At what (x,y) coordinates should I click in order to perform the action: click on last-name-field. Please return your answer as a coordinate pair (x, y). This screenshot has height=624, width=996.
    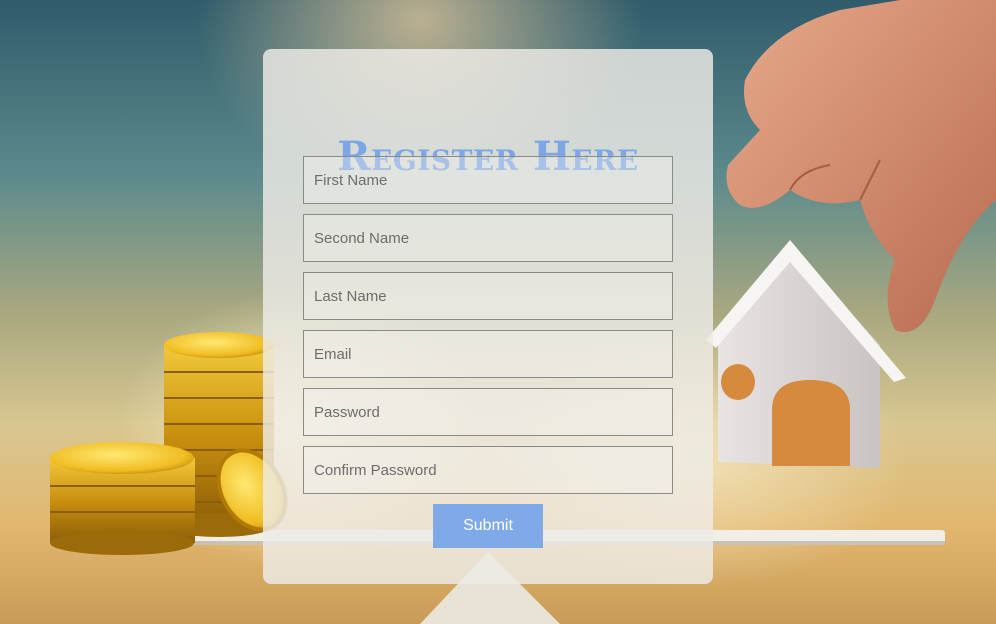
    Looking at the image, I should click on (488, 296).